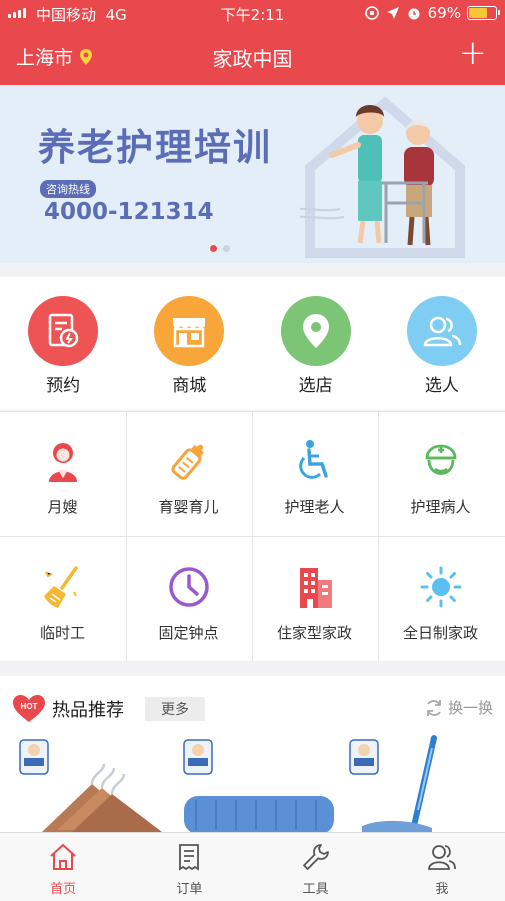 The image size is (505, 901). I want to click on building-icon, so click(315, 588).